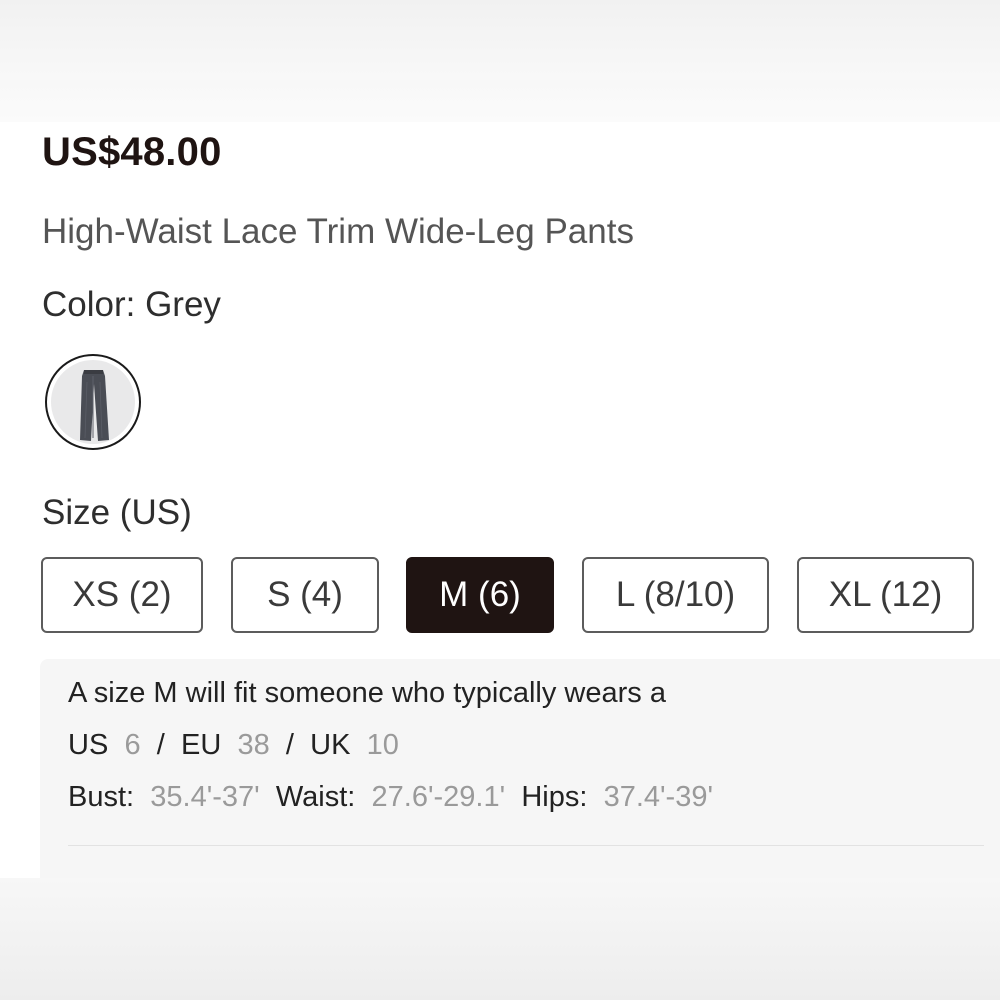  I want to click on waist-value: 27.6'-29.1', so click(438, 797).